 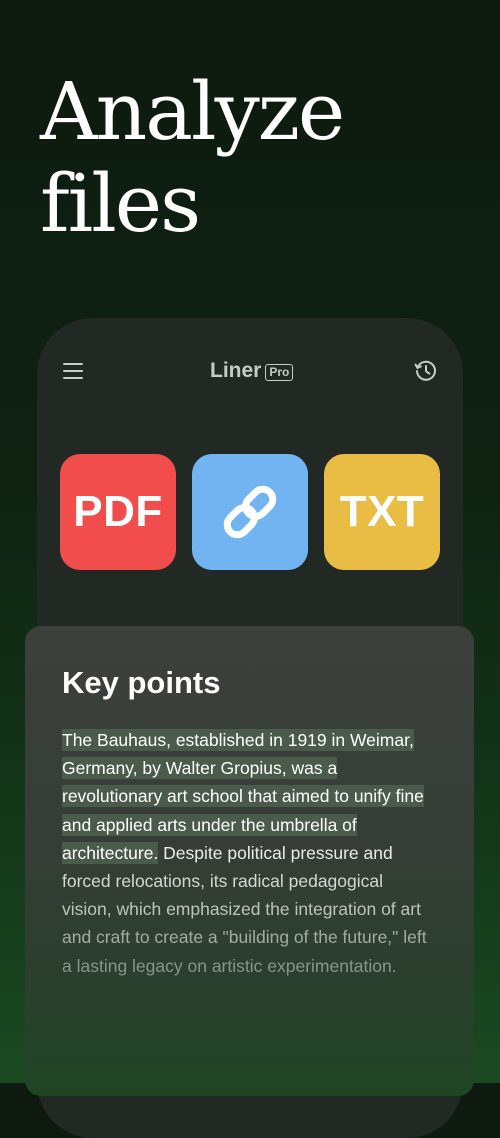 What do you see at coordinates (236, 370) in the screenshot?
I see `brand-name: Liner` at bounding box center [236, 370].